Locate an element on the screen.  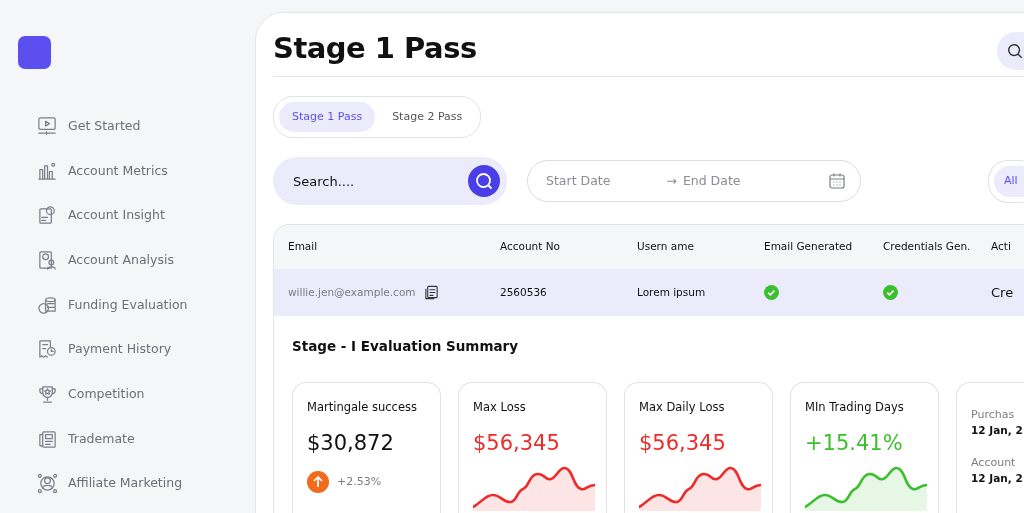
person-document-icon is located at coordinates (47, 260).